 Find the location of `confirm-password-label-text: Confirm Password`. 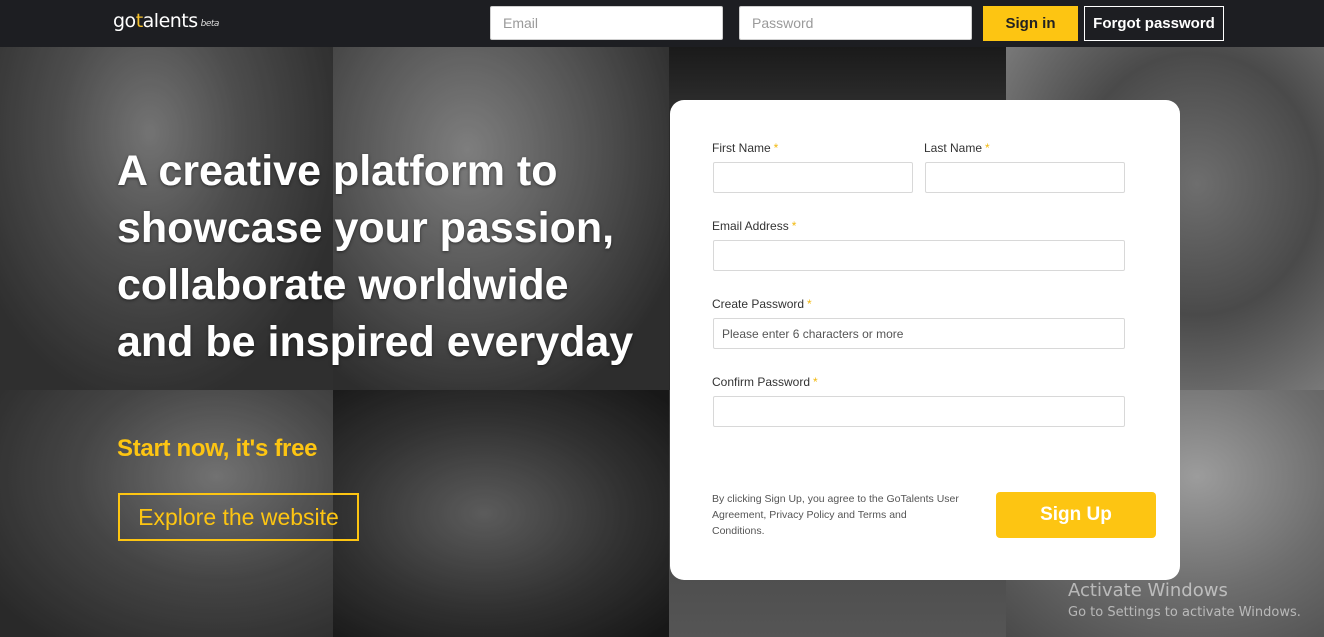

confirm-password-label-text: Confirm Password is located at coordinates (761, 382).